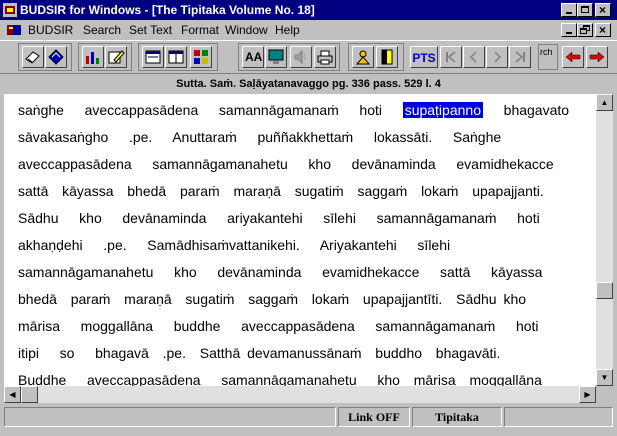  Describe the element at coordinates (300, 394) in the screenshot. I see `horizontal-scrollbar: ◀ ▶` at that location.